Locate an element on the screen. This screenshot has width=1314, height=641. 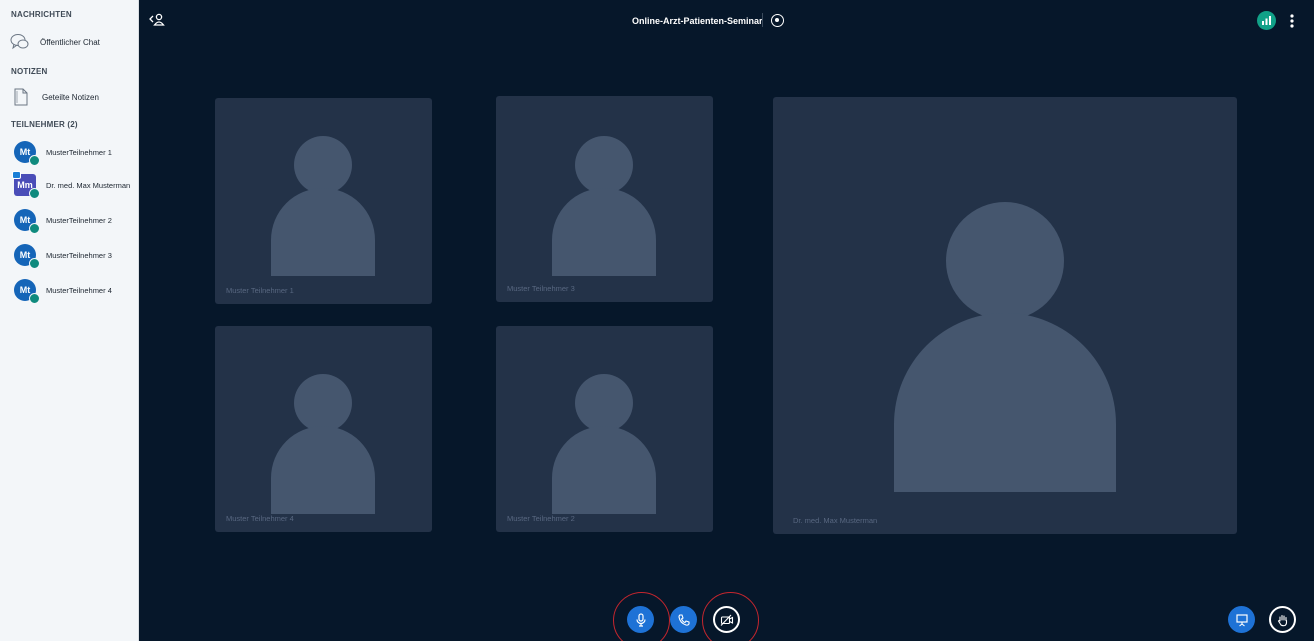
chat-icon is located at coordinates (20, 42).